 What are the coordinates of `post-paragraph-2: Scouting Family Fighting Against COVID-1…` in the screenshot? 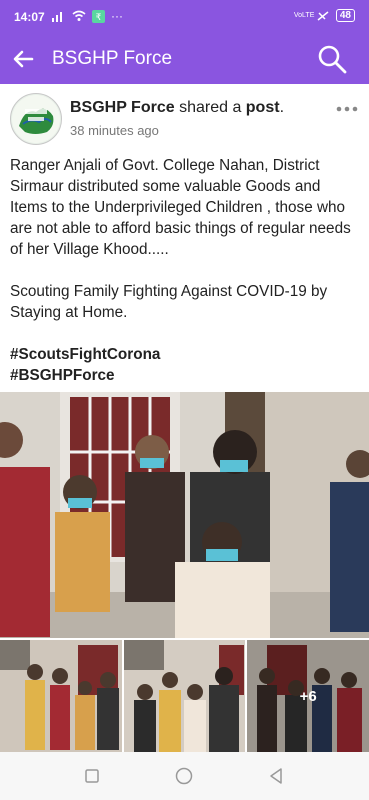 It's located at (169, 302).